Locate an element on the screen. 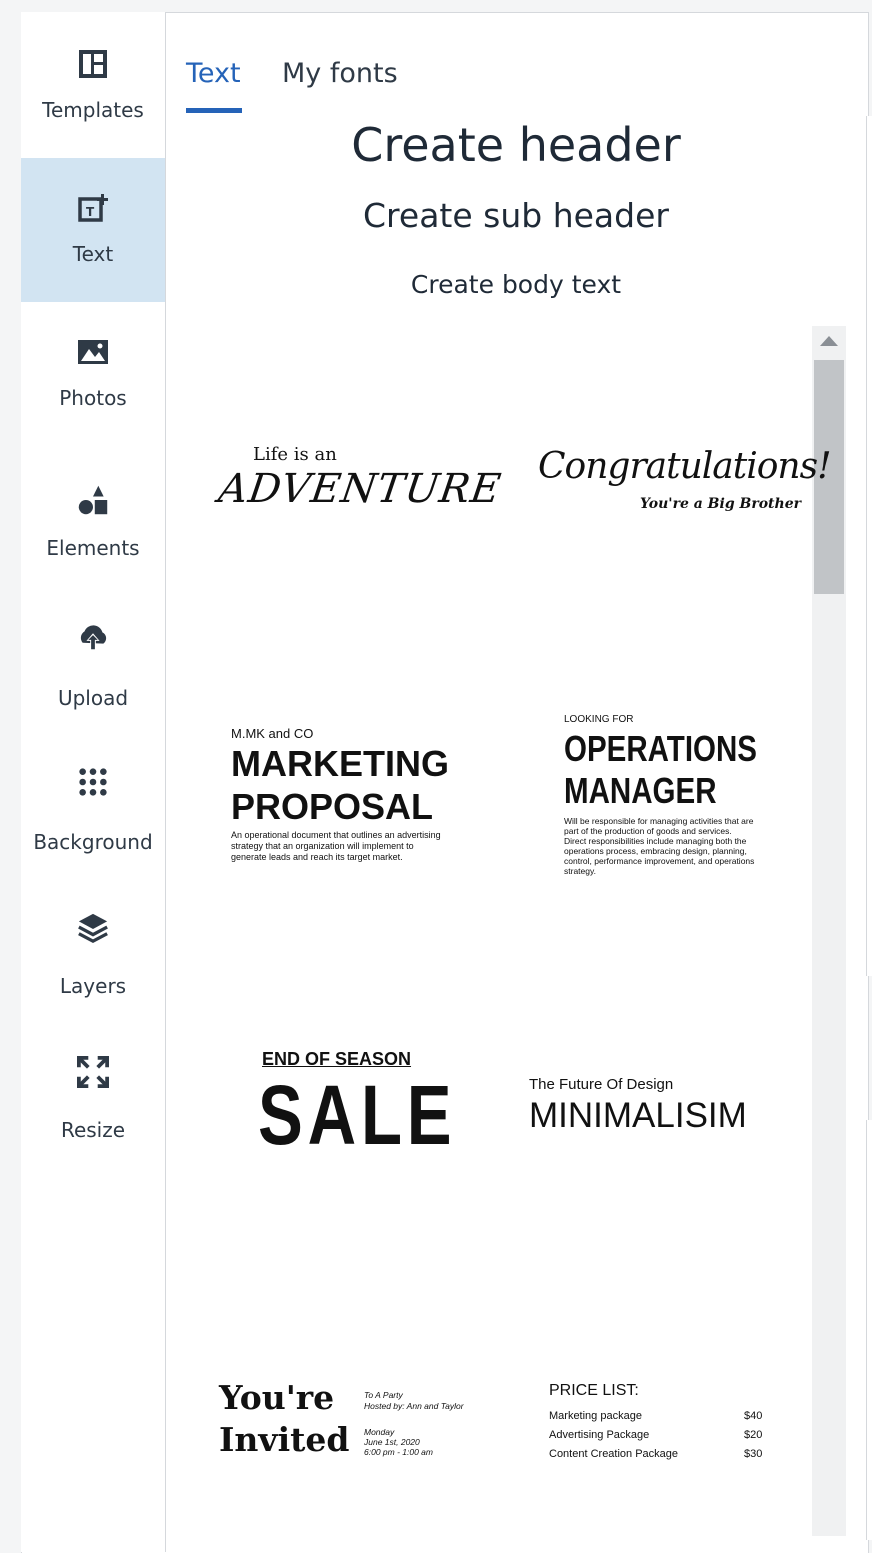 The image size is (872, 1553). layers-icon is located at coordinates (93, 928).